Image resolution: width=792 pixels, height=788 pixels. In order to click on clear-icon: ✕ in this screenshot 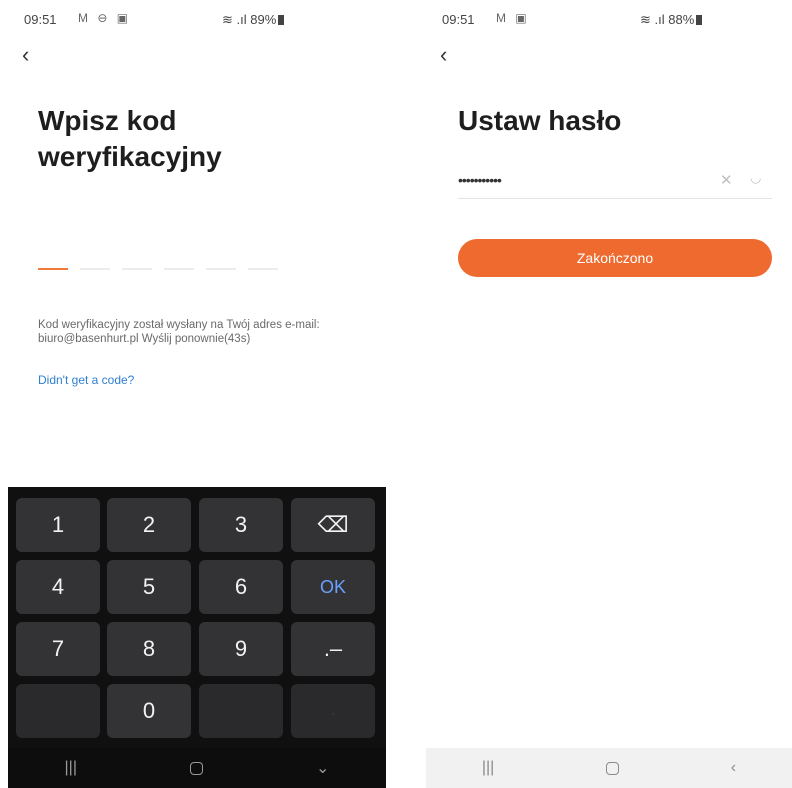, I will do `click(726, 180)`.